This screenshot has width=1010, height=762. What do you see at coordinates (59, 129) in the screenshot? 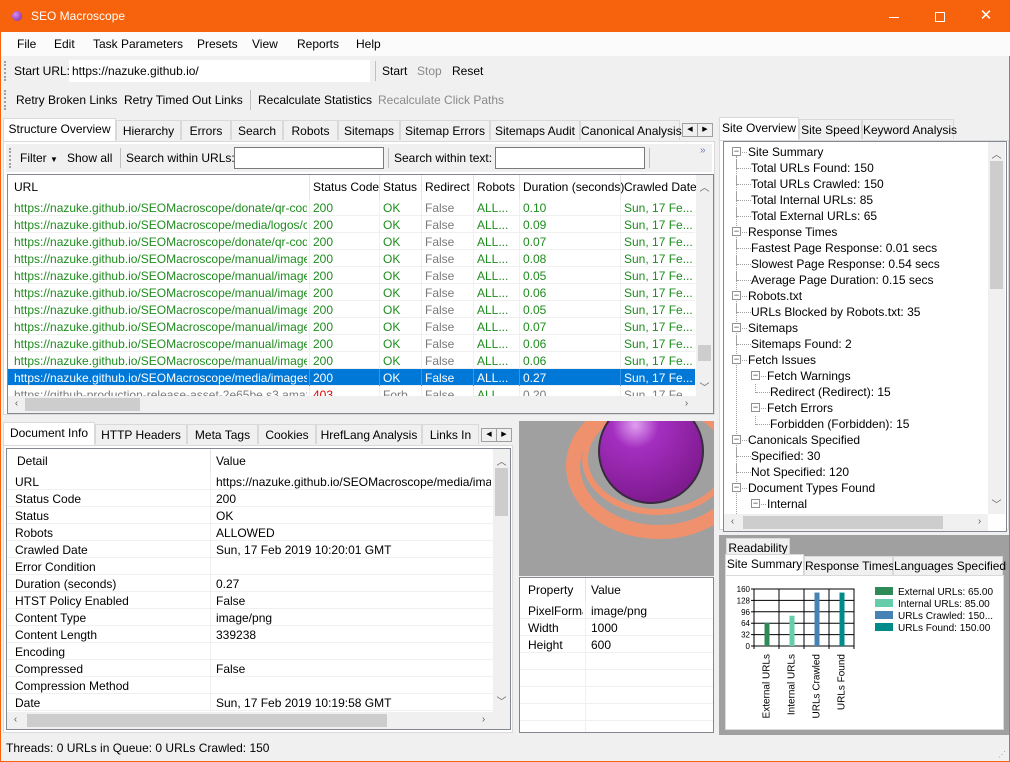
I see `tab-structure-overview: Structure Overview` at bounding box center [59, 129].